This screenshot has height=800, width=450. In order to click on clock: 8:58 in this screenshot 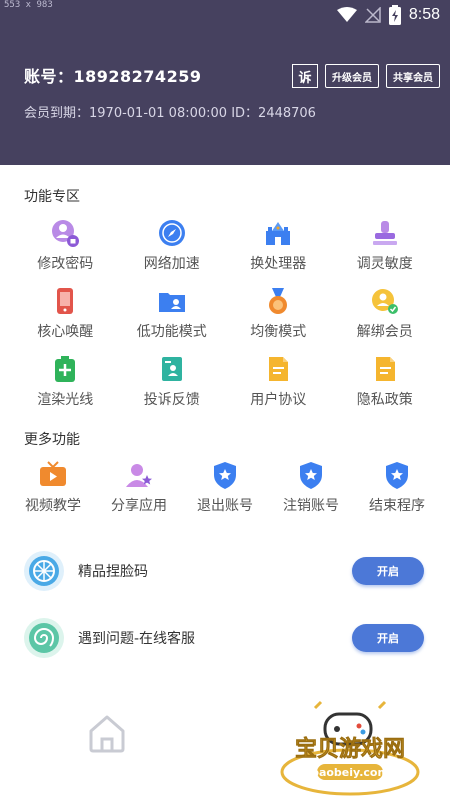, I will do `click(424, 14)`.